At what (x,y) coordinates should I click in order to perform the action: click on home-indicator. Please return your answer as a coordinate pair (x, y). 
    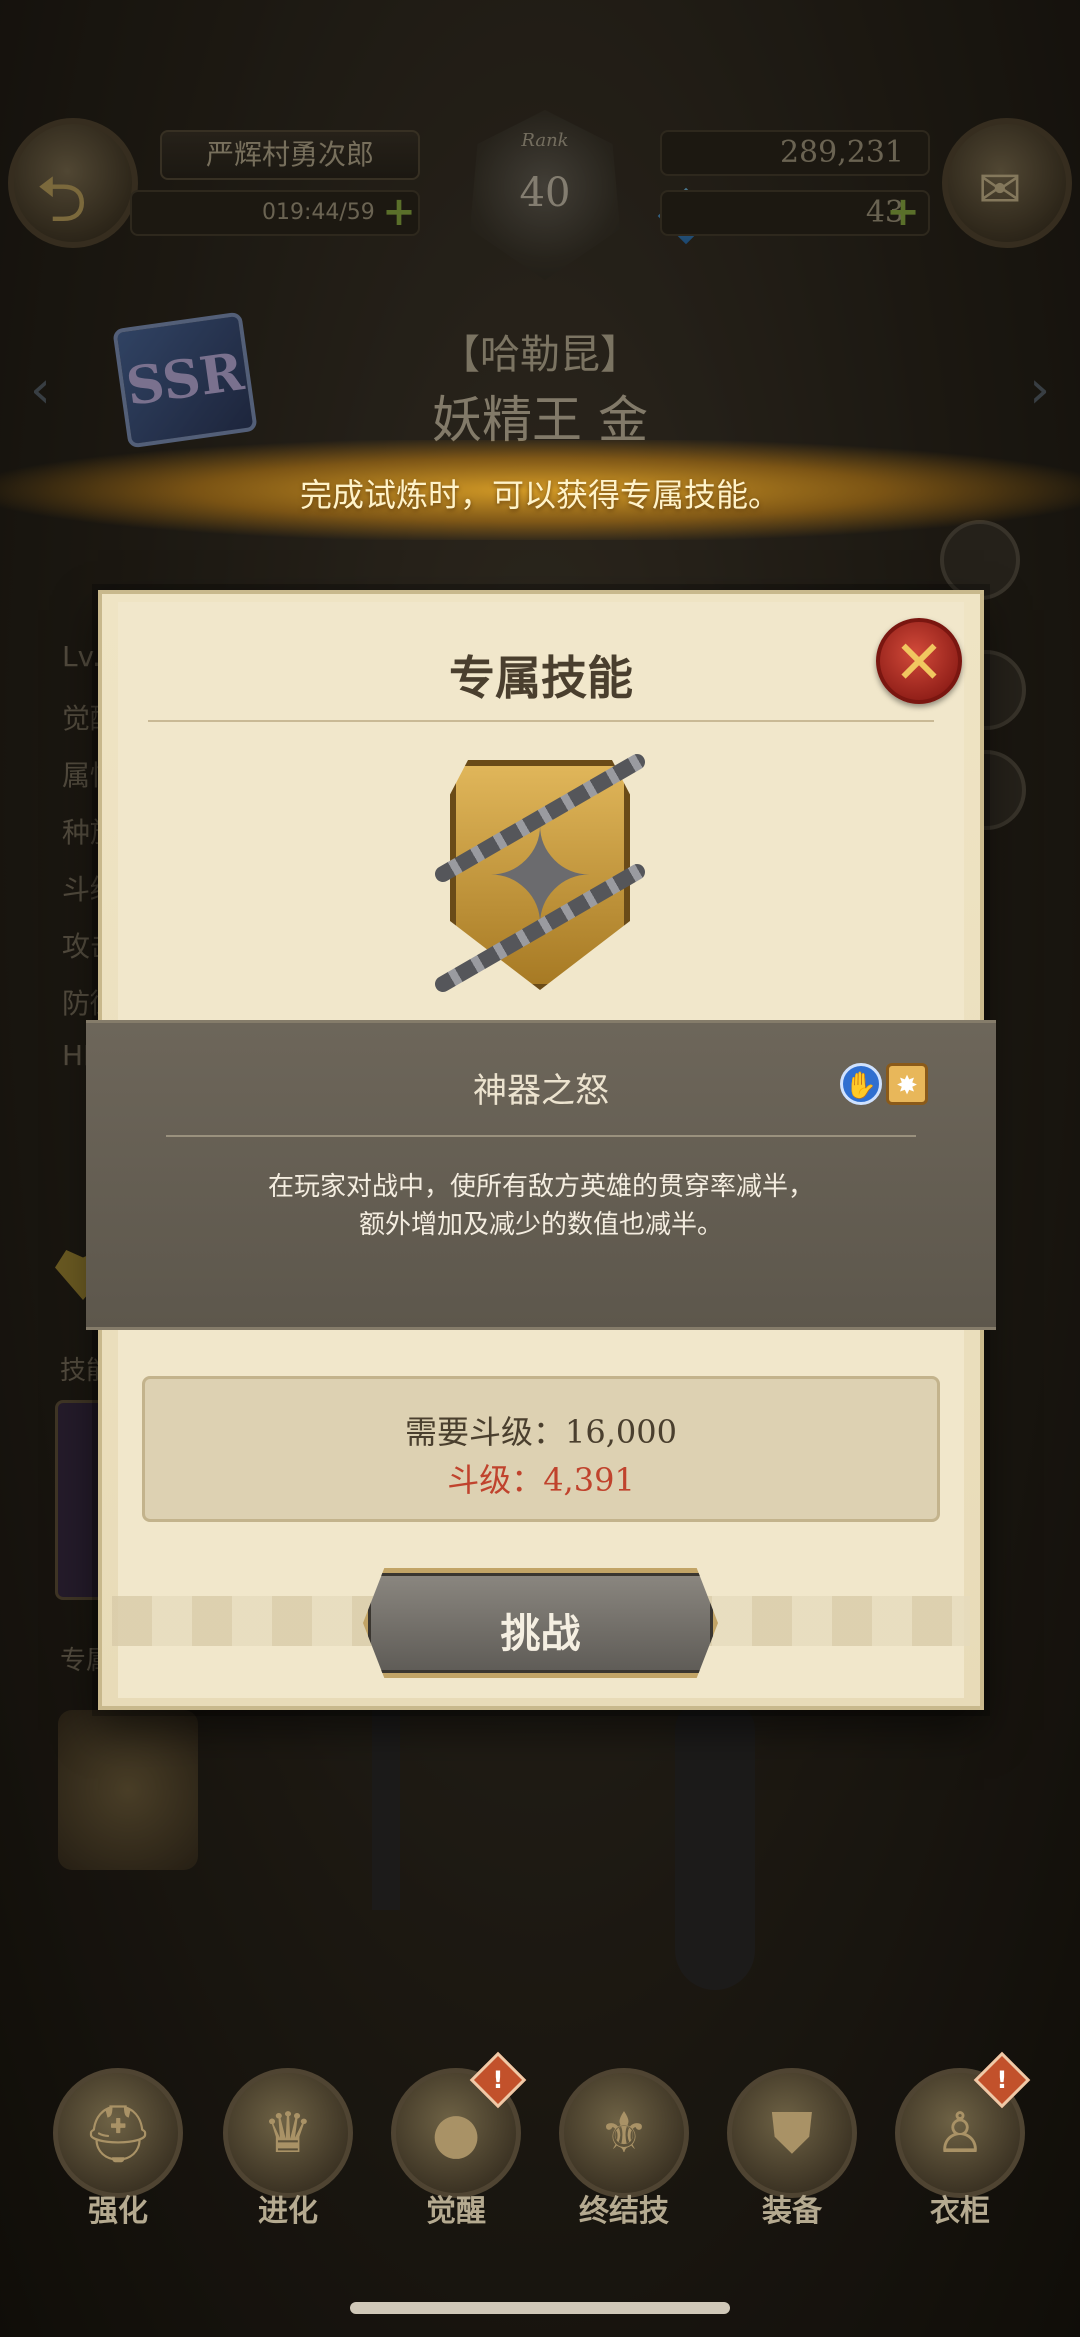
    Looking at the image, I should click on (540, 2308).